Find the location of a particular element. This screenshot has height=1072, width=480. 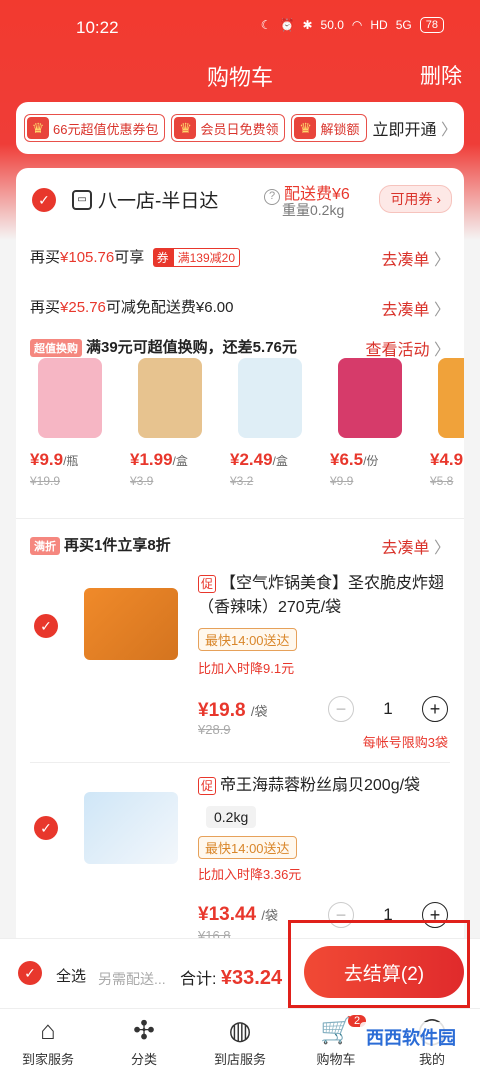

net-speed: 50.0 is located at coordinates (332, 25).